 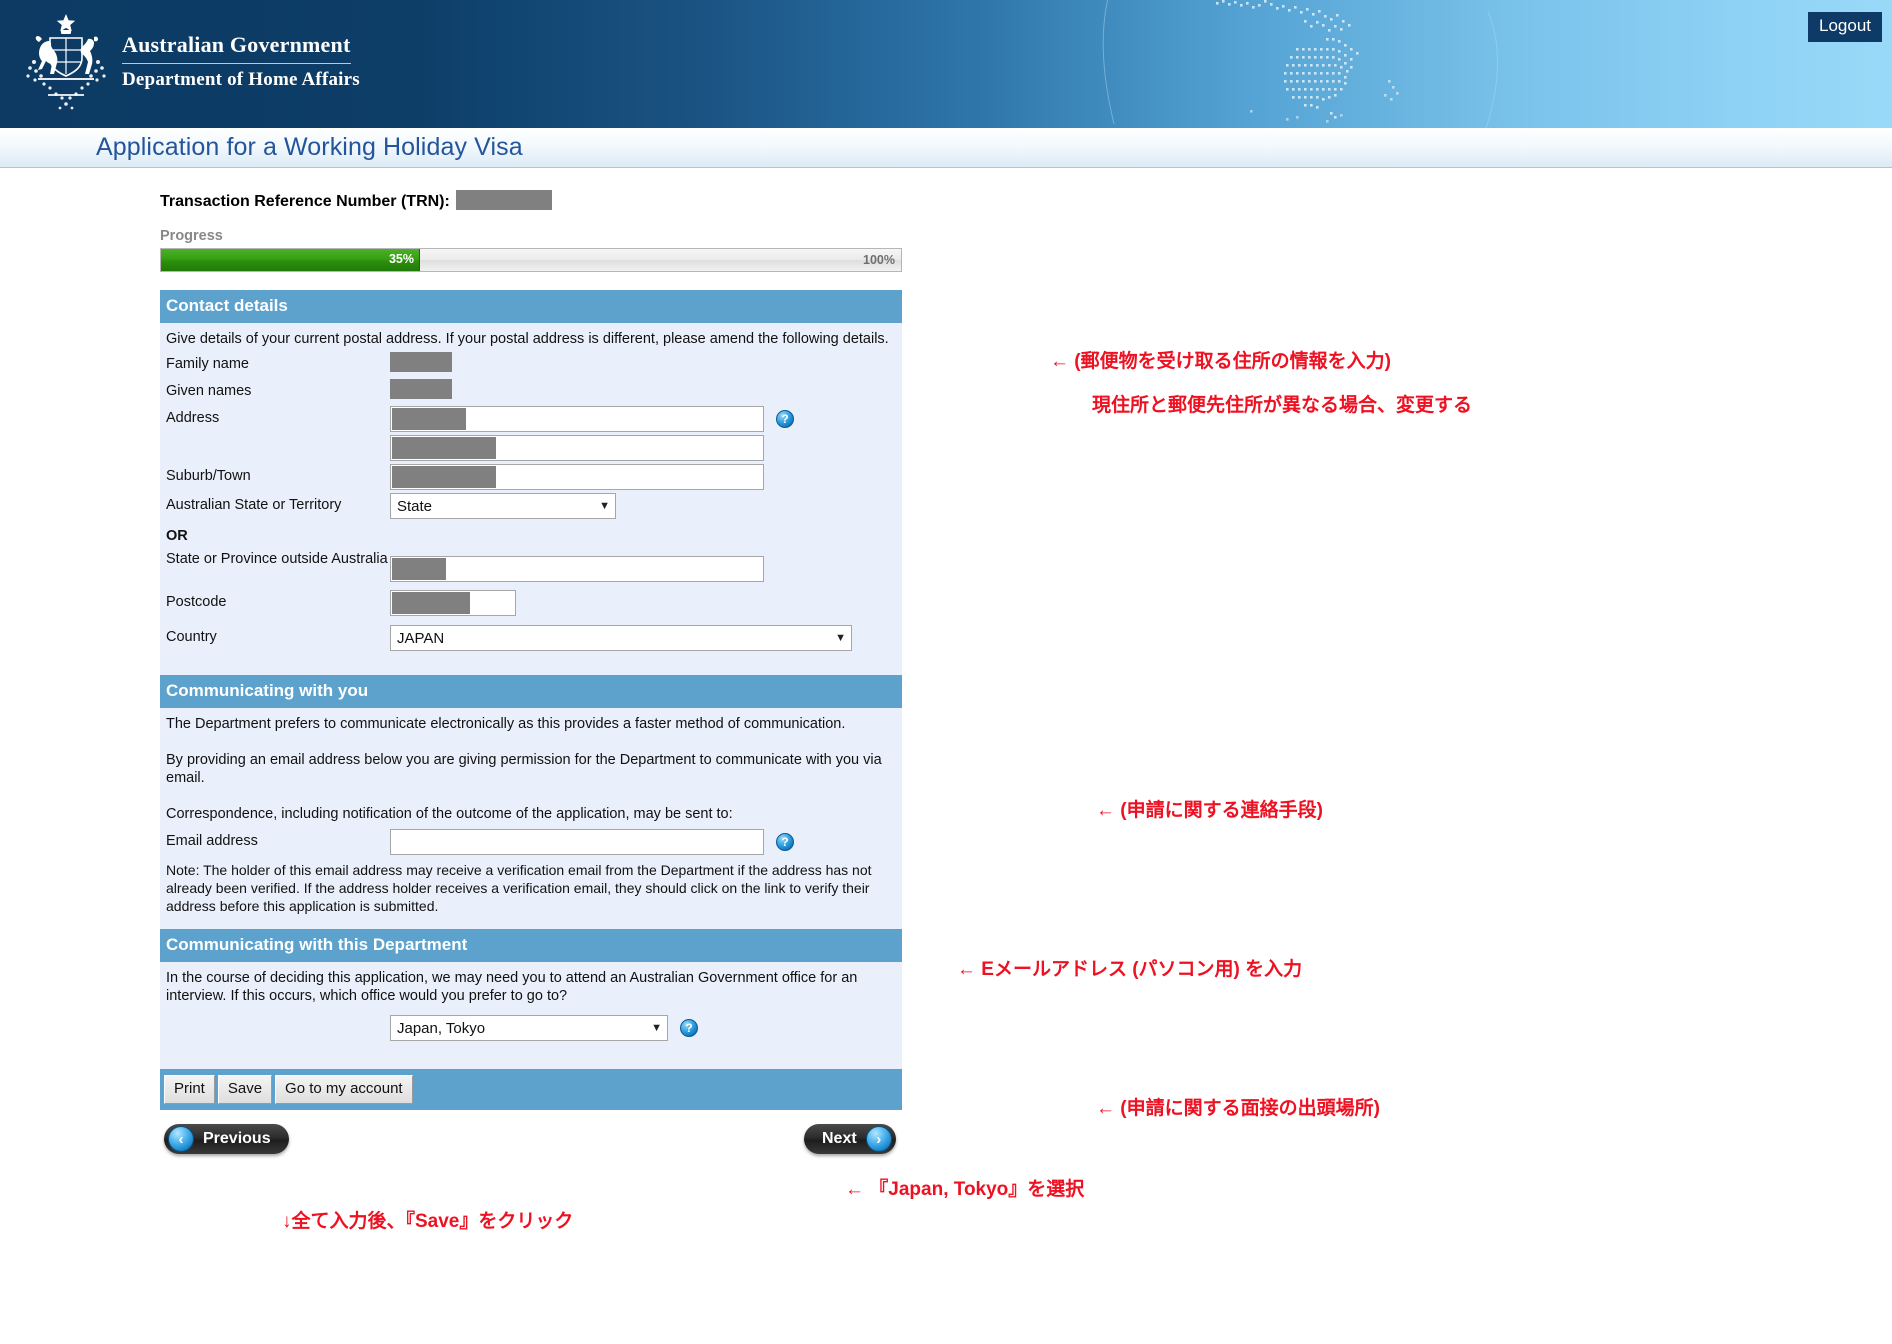 I want to click on province-field, so click(x=577, y=564).